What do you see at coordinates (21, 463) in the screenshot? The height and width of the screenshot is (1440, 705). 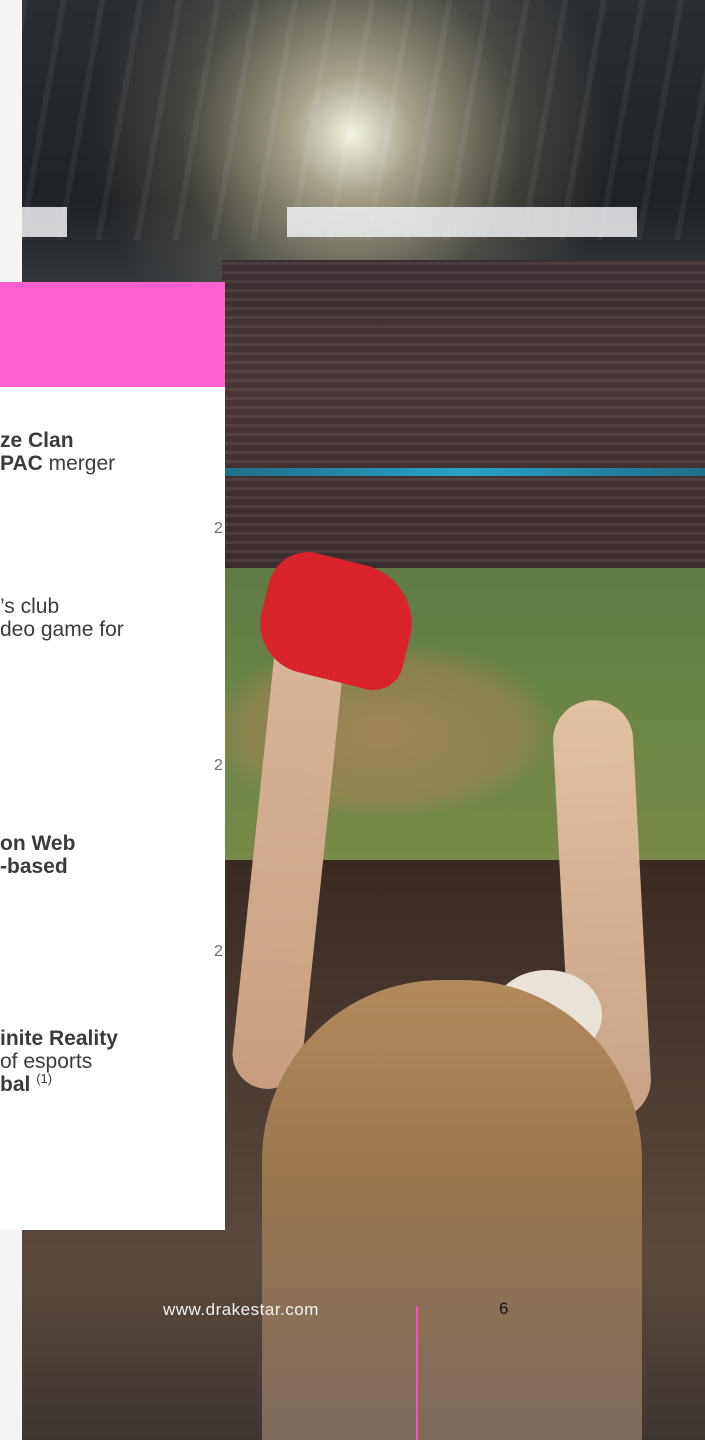 I see `deal-entry-1-text: PAC` at bounding box center [21, 463].